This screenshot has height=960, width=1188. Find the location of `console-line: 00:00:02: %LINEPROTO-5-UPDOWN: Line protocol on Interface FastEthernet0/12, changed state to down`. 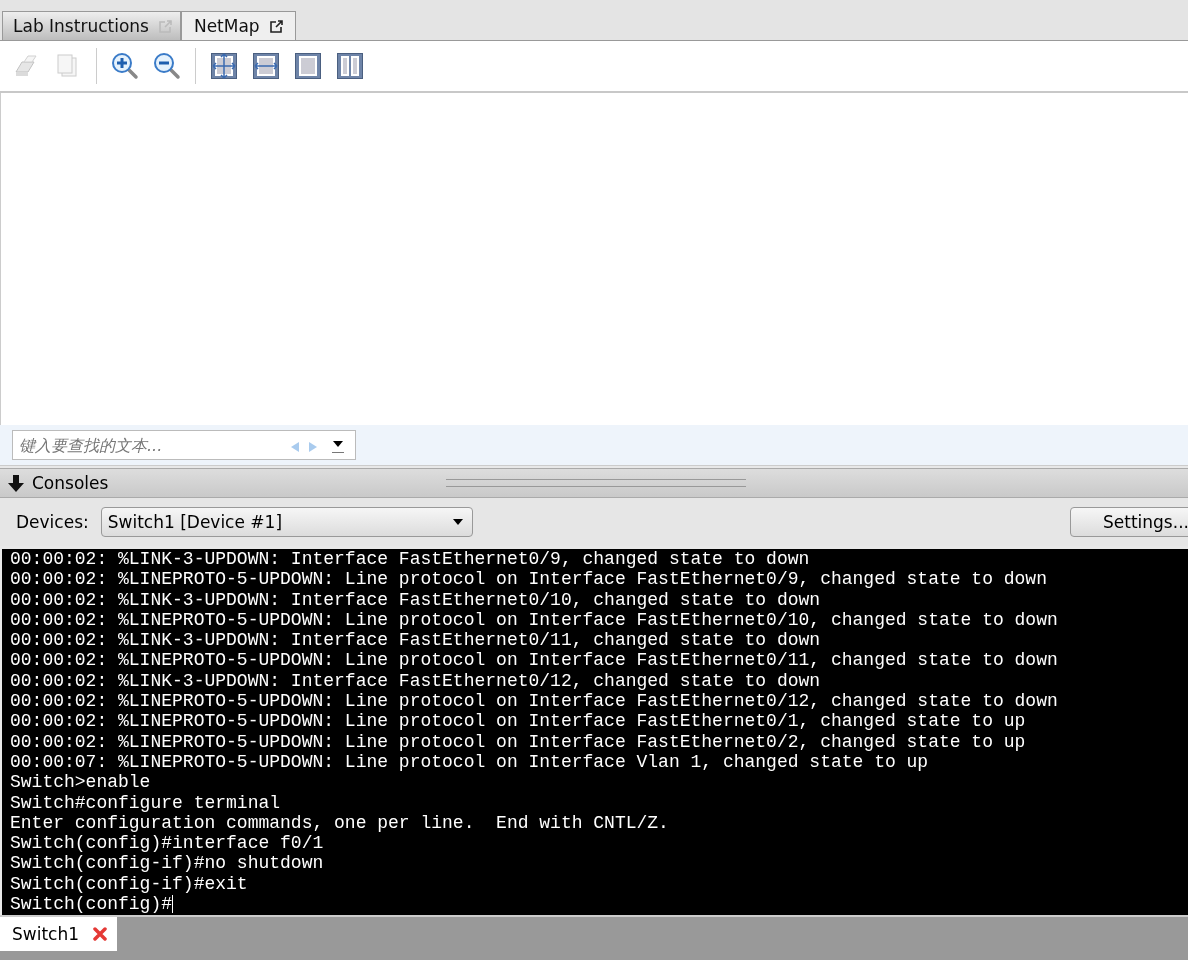

console-line: 00:00:02: %LINEPROTO-5-UPDOWN: Line protocol on Interface FastEthernet0/12, changed state to down is located at coordinates (534, 701).